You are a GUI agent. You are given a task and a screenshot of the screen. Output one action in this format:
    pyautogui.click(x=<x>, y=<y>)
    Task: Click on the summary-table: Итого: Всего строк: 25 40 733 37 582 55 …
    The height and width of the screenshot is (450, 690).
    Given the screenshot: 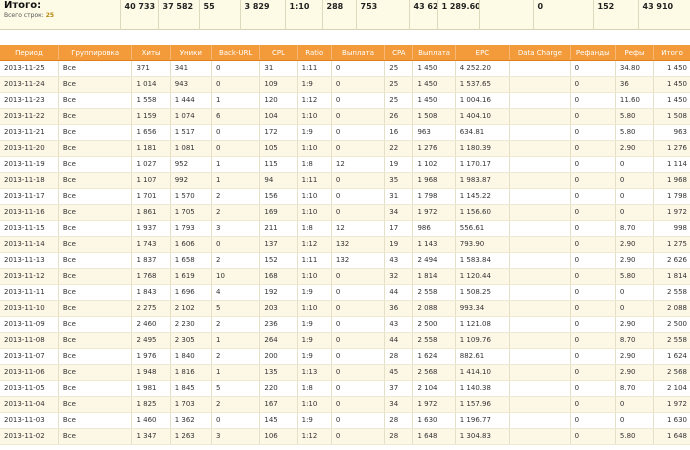 What is the action you would take?
    pyautogui.click(x=345, y=15)
    